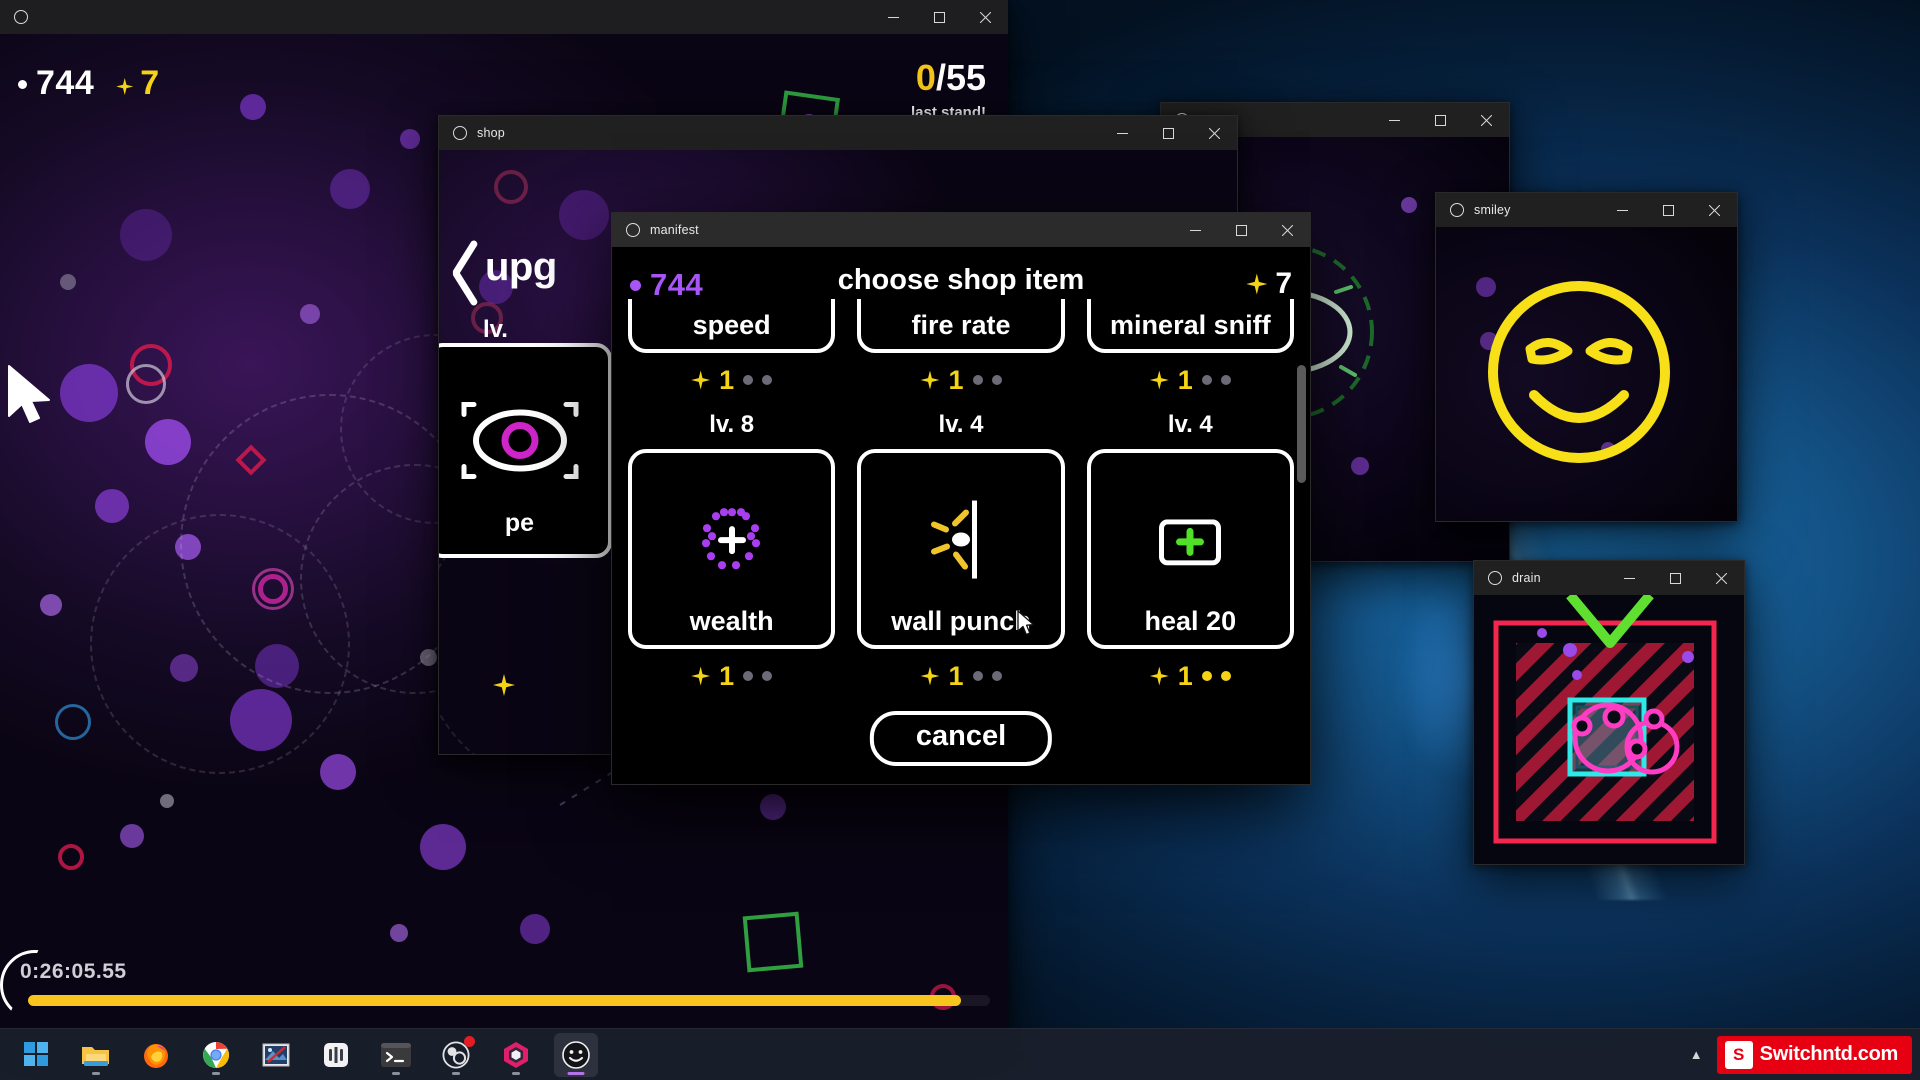  I want to click on shop-item-name: mineral sniff, so click(1190, 325).